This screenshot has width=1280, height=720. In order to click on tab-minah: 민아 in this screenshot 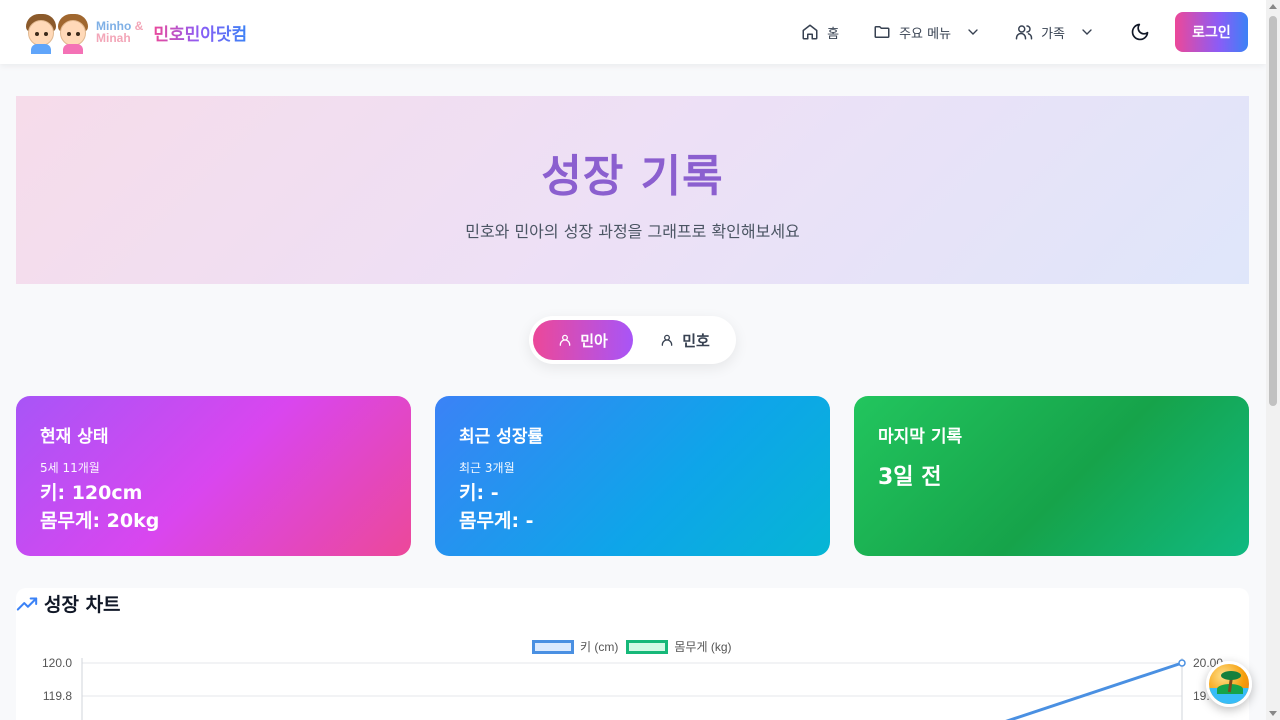, I will do `click(583, 340)`.